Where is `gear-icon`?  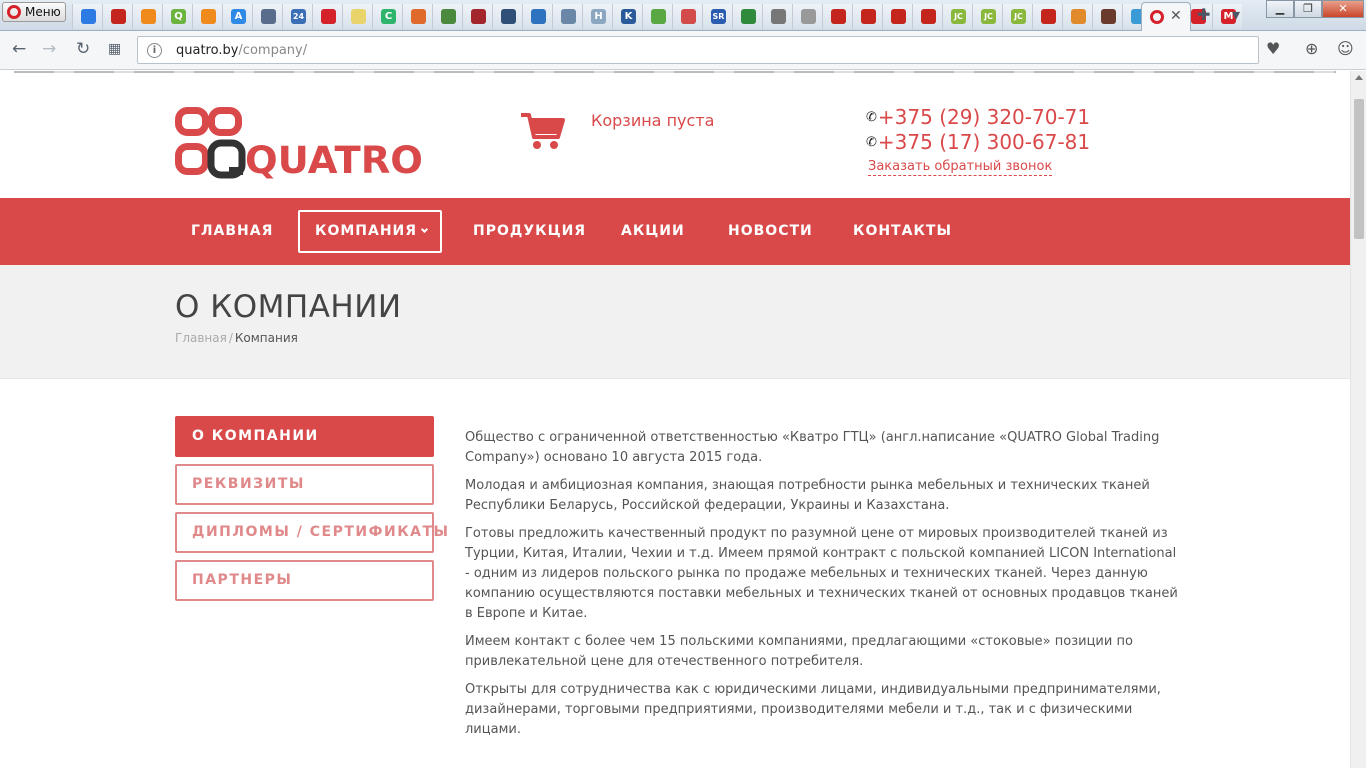
gear-icon is located at coordinates (568, 16).